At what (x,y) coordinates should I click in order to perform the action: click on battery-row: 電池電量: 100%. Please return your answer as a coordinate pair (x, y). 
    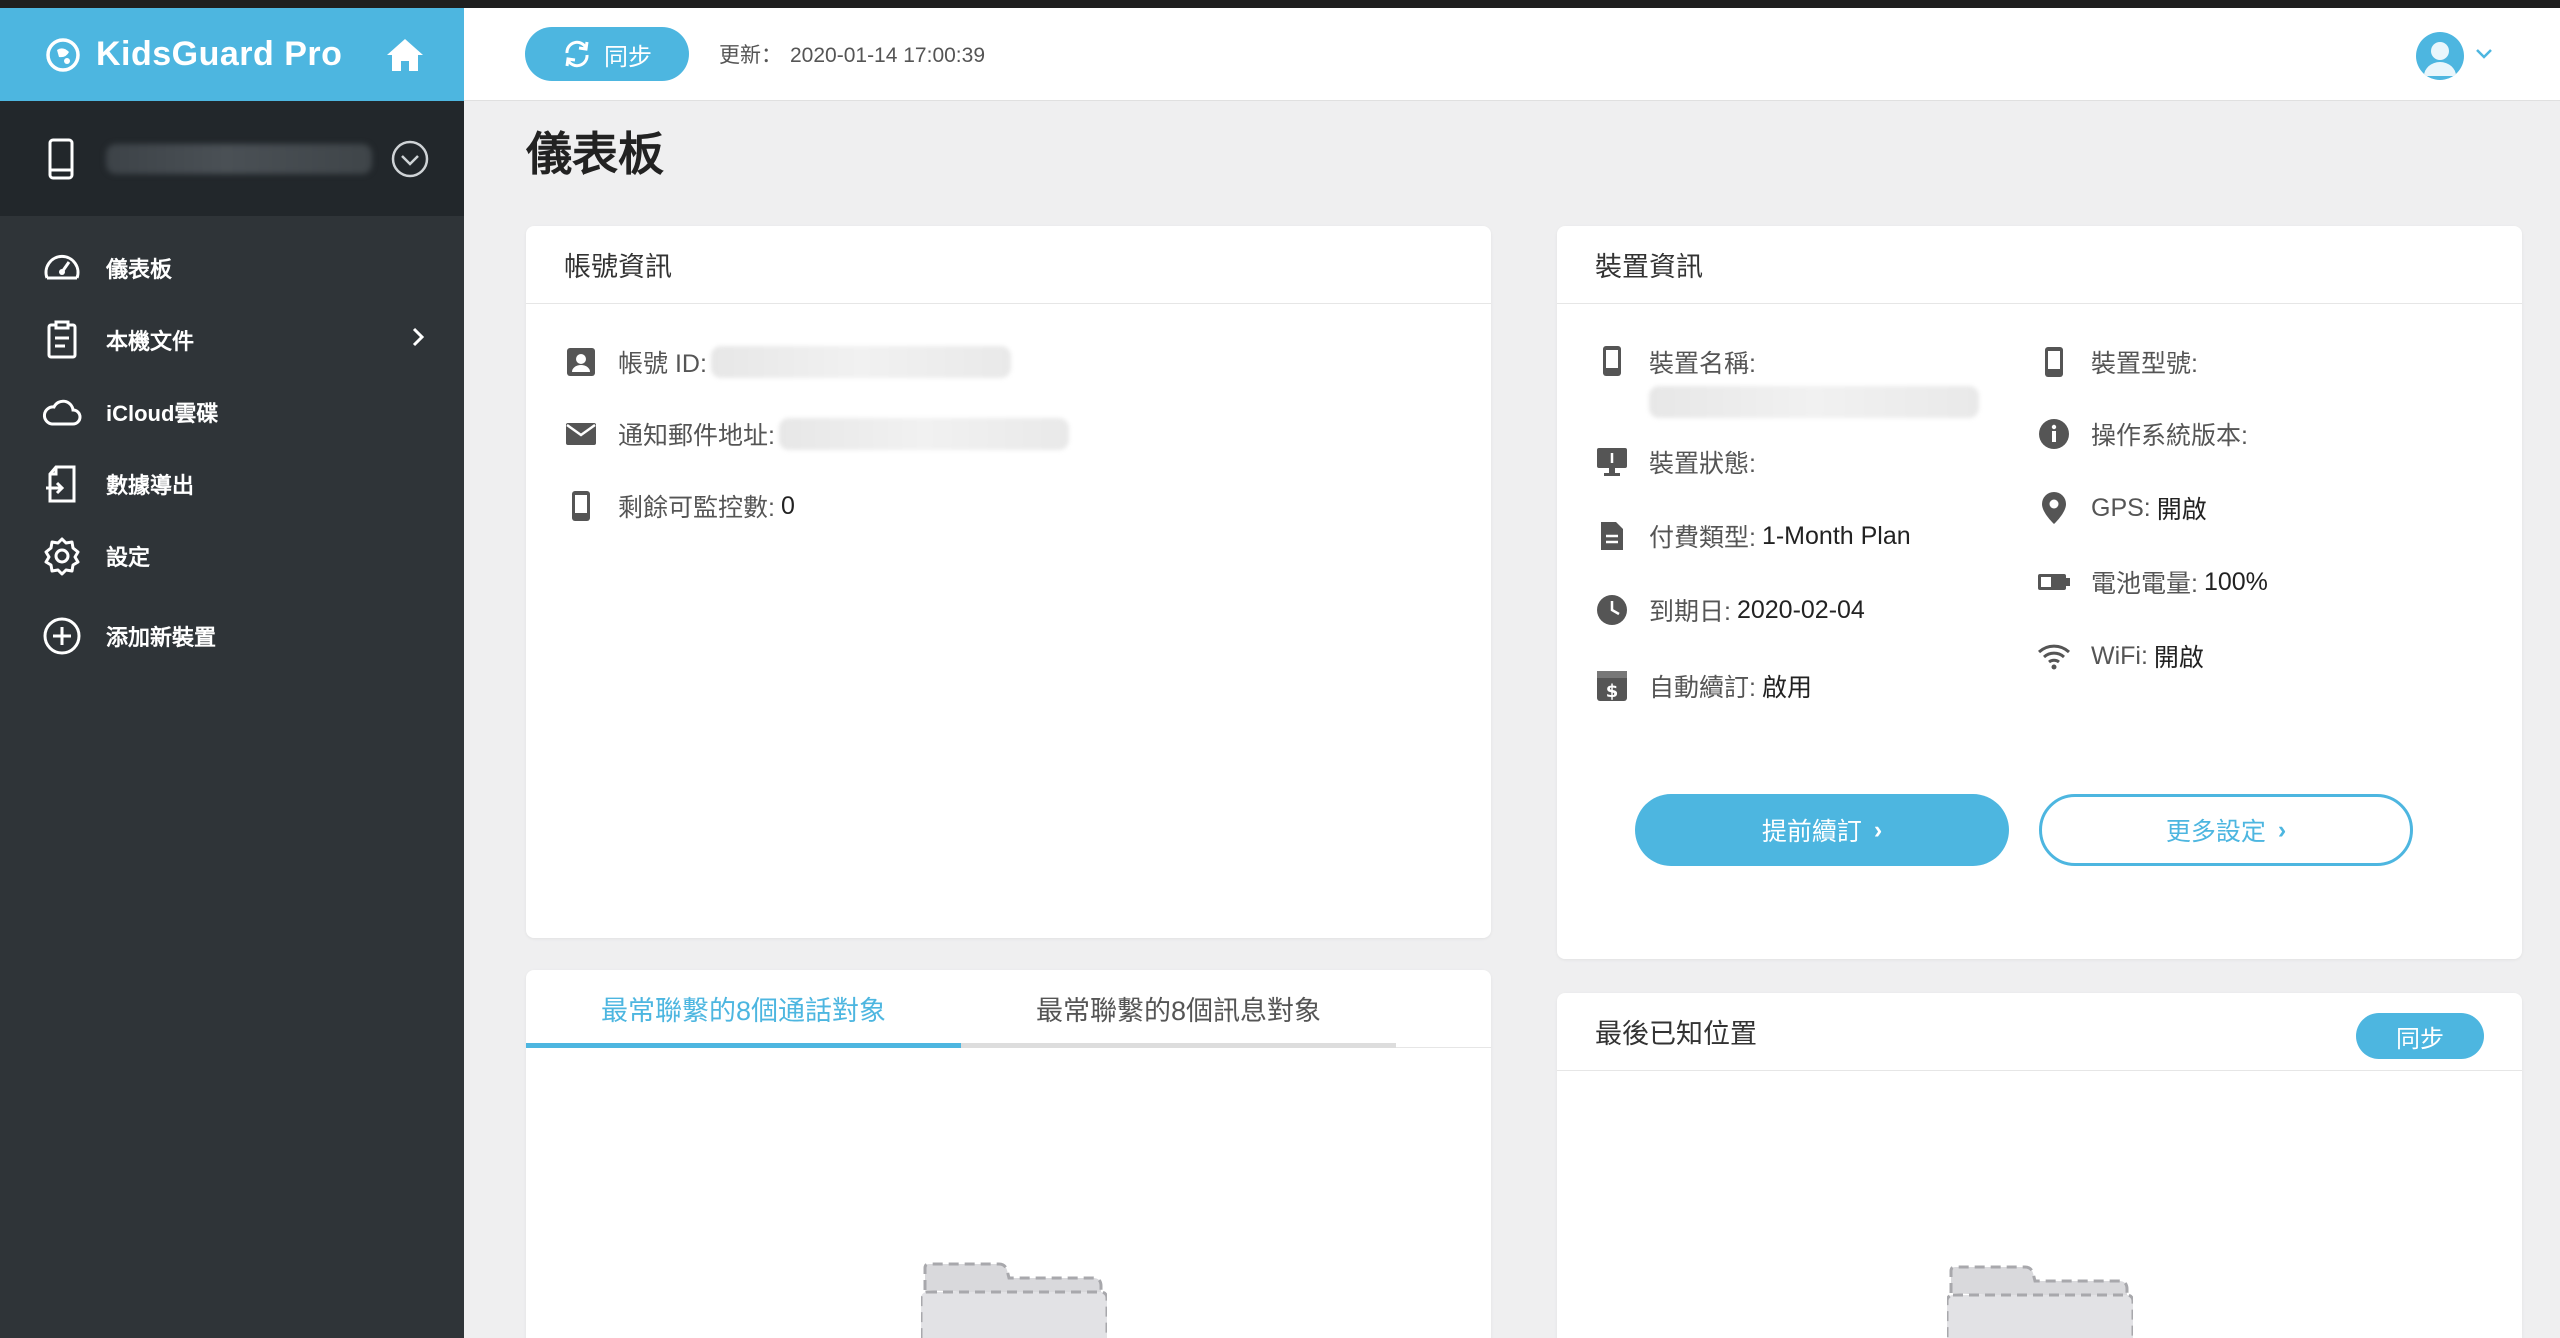
    Looking at the image, I should click on (2152, 582).